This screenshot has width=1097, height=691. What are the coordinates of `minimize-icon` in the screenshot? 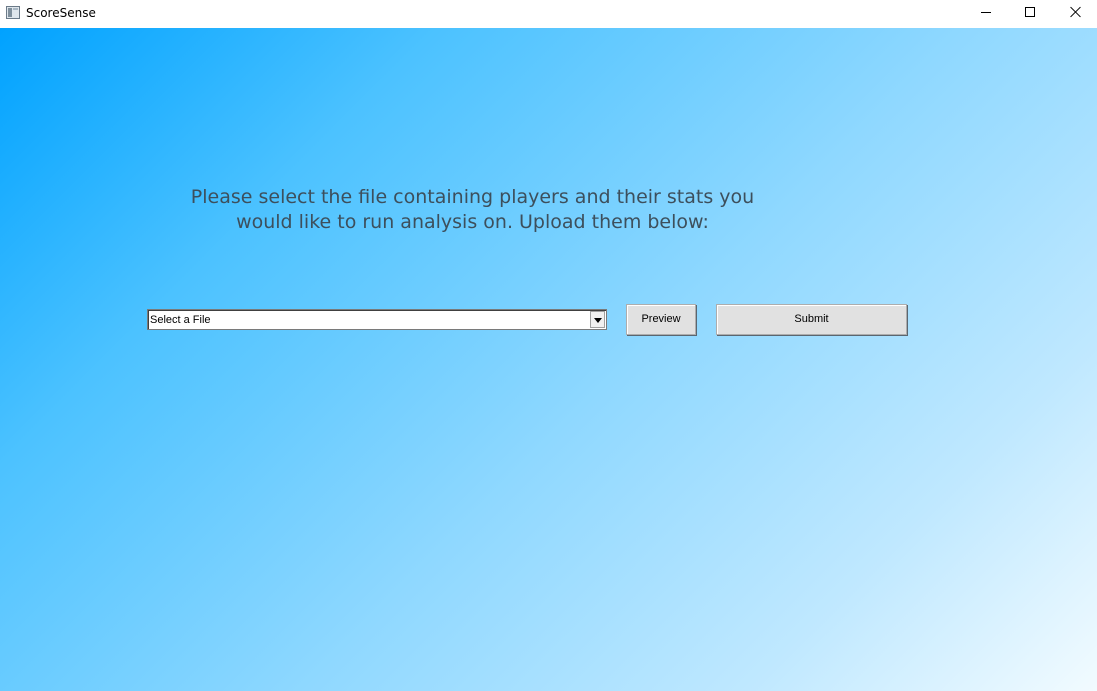 It's located at (986, 12).